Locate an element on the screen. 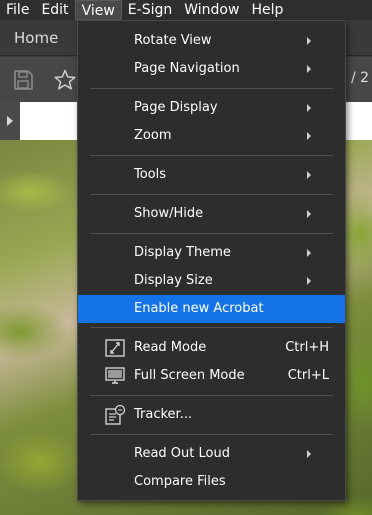 The width and height of the screenshot is (372, 515). shortcut-label: Ctrl+L is located at coordinates (308, 375).